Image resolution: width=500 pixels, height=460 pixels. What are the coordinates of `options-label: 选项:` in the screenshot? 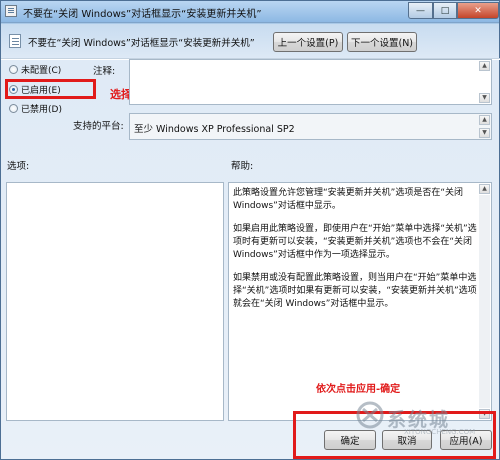 It's located at (18, 166).